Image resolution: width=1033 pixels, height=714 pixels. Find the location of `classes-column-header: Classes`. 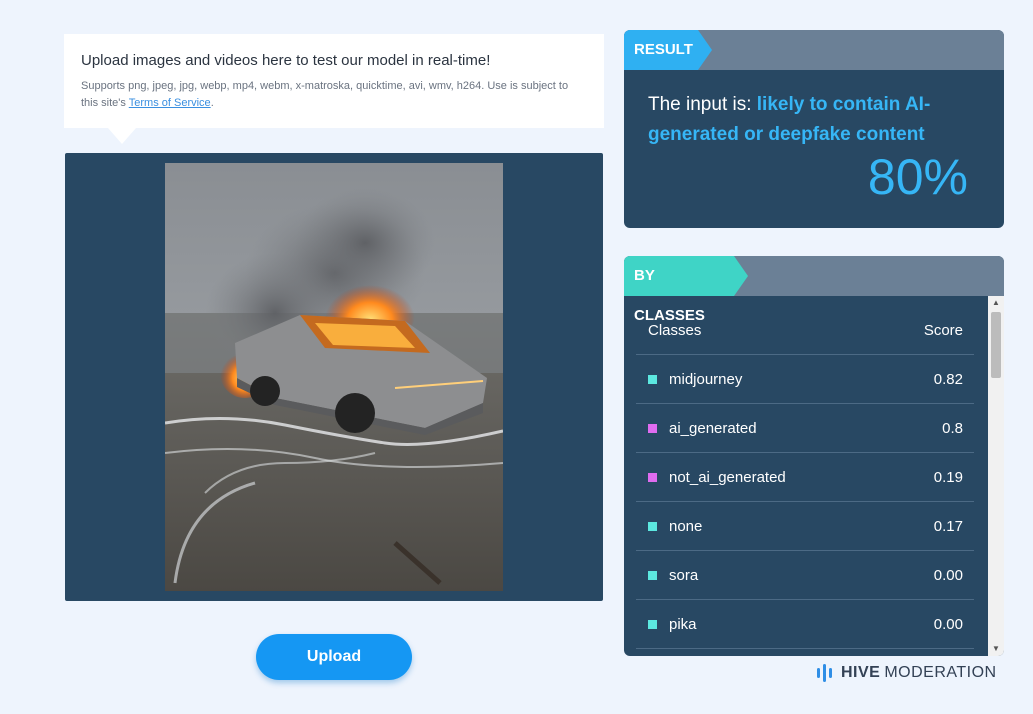

classes-column-header: Classes is located at coordinates (675, 330).